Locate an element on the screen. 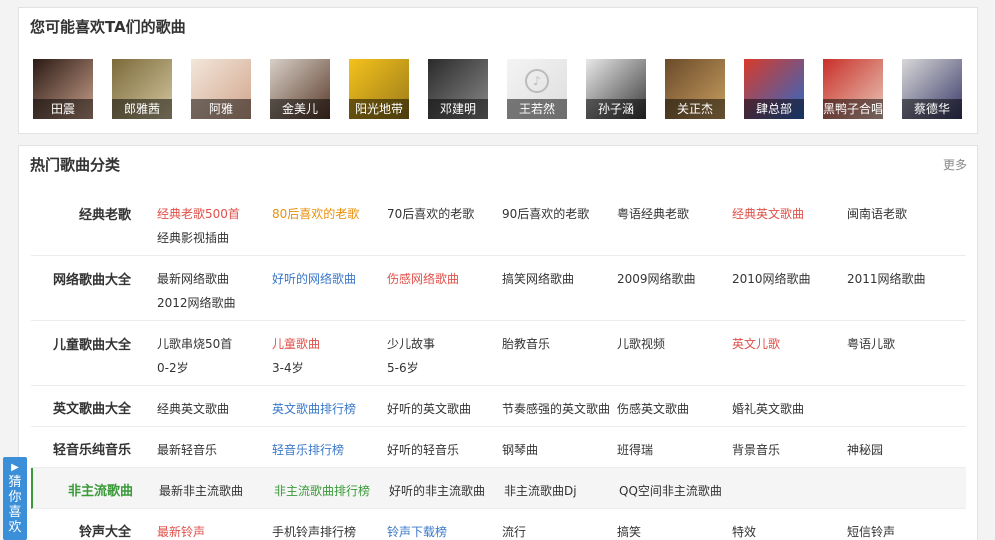 The height and width of the screenshot is (540, 995). category-link: 好听的网络歌曲 is located at coordinates (329, 278).